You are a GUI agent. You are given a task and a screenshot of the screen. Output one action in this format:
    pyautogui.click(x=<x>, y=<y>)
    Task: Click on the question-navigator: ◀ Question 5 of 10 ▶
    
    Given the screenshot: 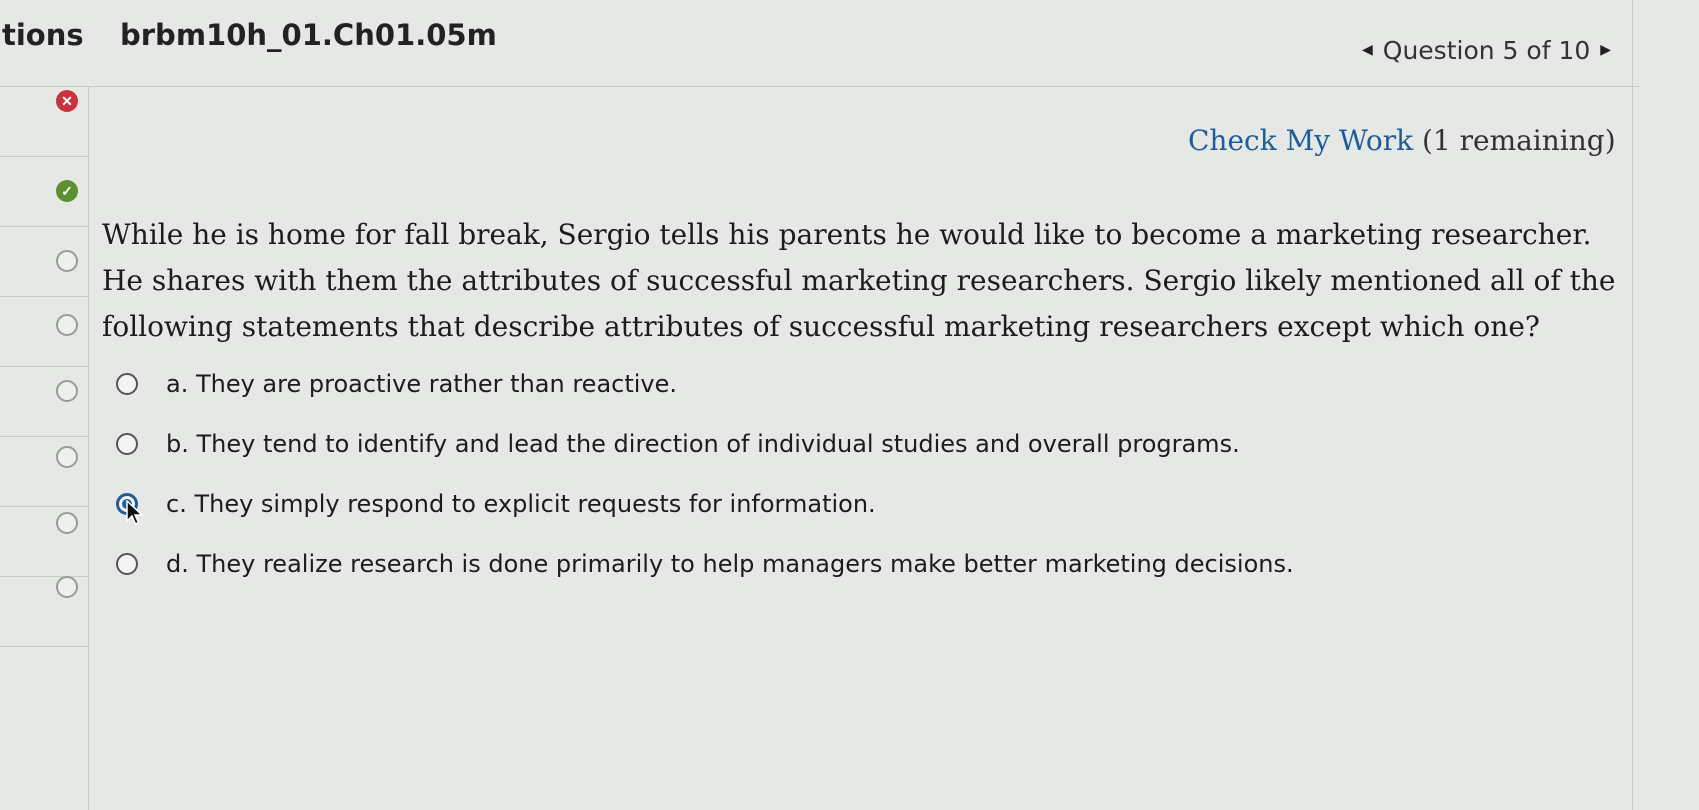 What is the action you would take?
    pyautogui.click(x=1486, y=50)
    